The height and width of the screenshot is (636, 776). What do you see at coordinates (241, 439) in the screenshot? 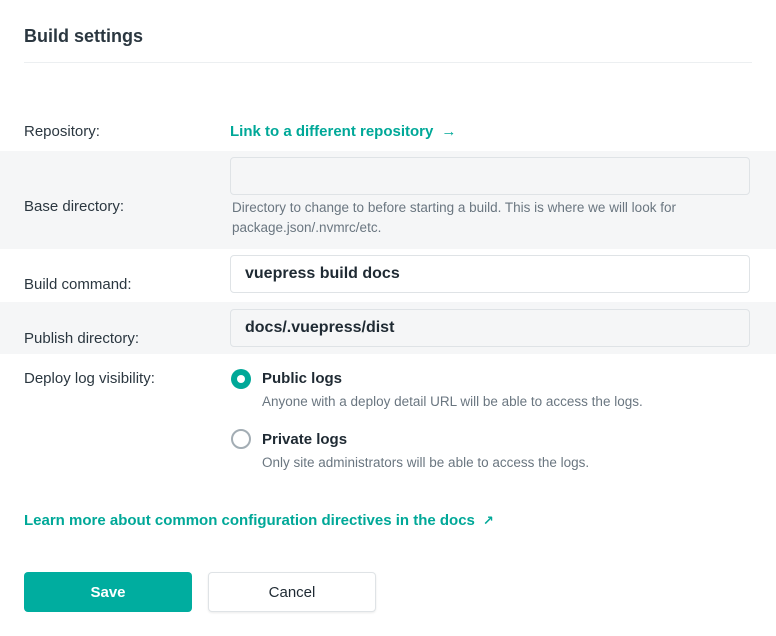
I see `radio-private-logs` at bounding box center [241, 439].